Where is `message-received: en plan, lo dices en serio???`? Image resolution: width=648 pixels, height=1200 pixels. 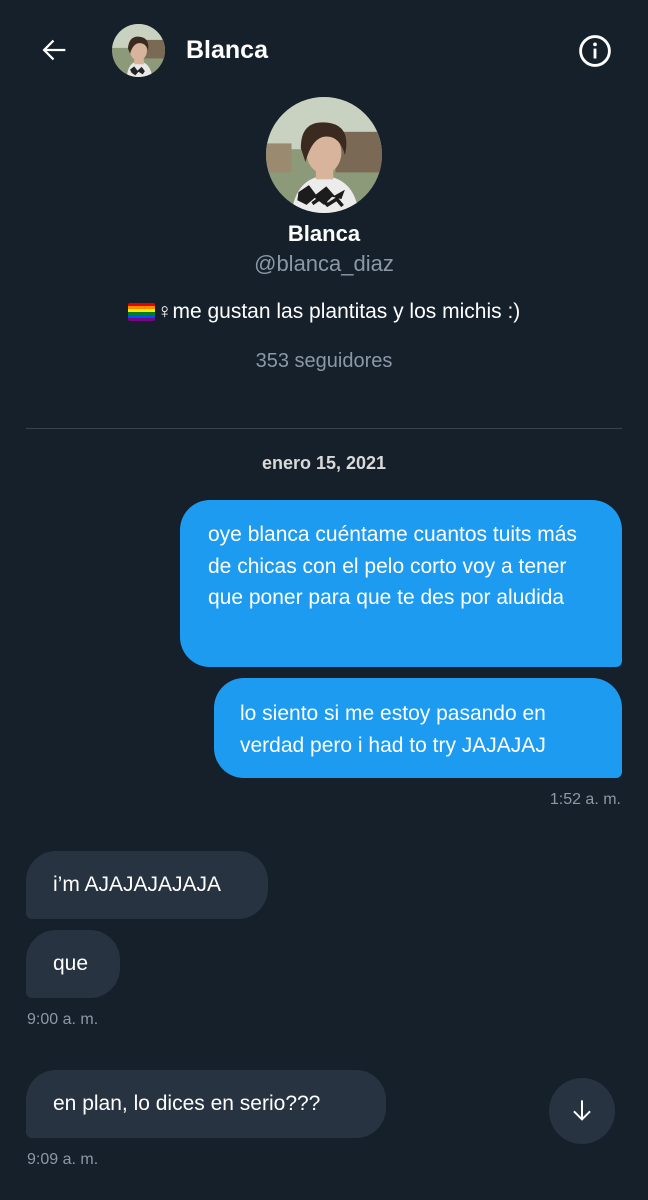
message-received: en plan, lo dices en serio??? is located at coordinates (206, 1104).